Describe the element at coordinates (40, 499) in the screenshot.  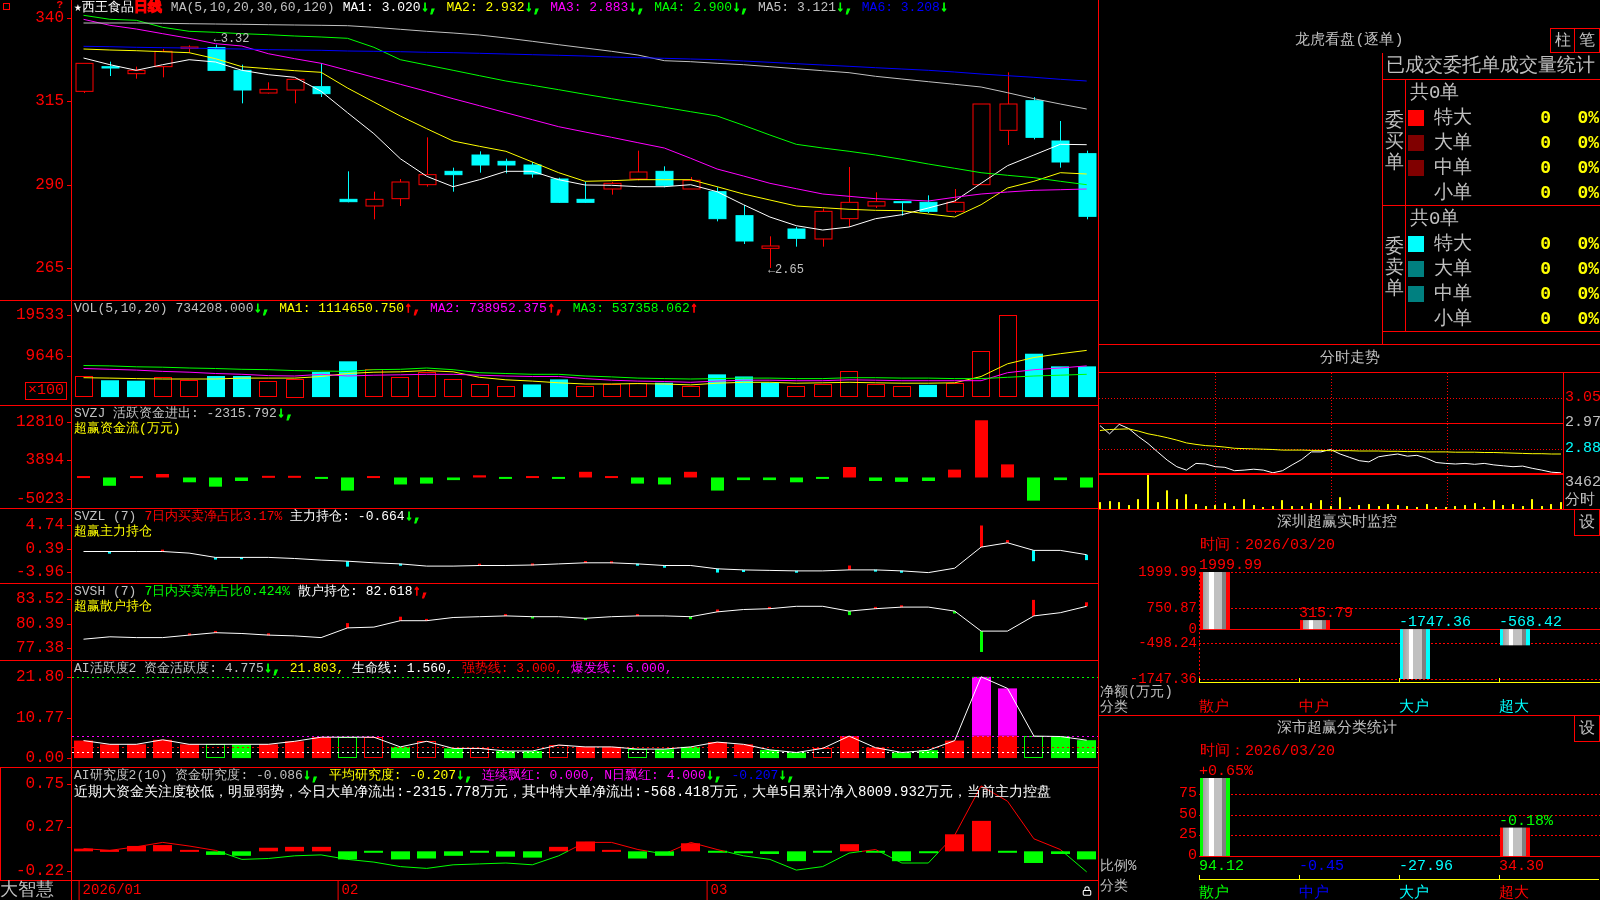
I see `axis-label: -5023` at that location.